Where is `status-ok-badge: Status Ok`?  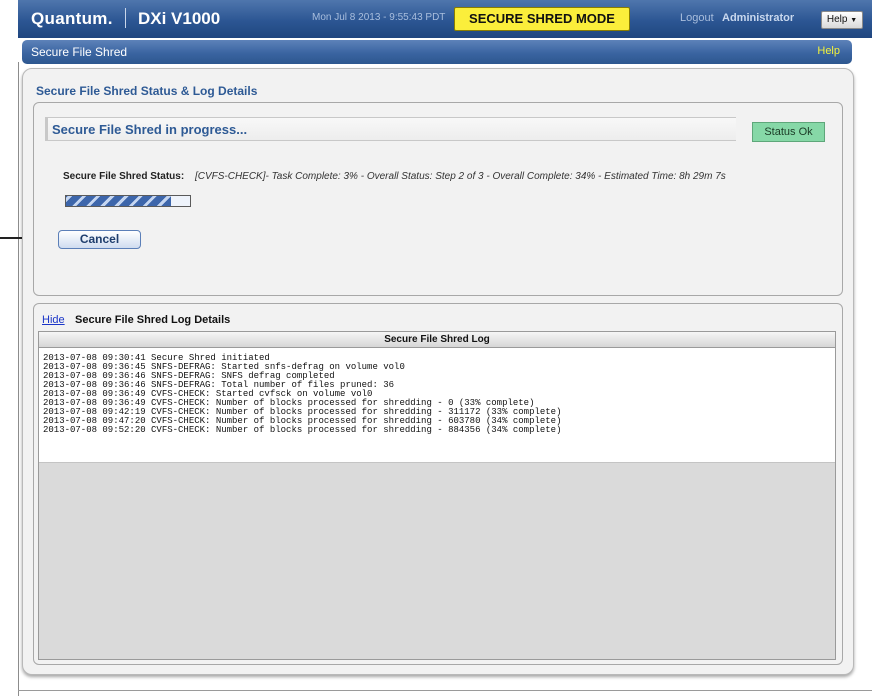 status-ok-badge: Status Ok is located at coordinates (788, 132).